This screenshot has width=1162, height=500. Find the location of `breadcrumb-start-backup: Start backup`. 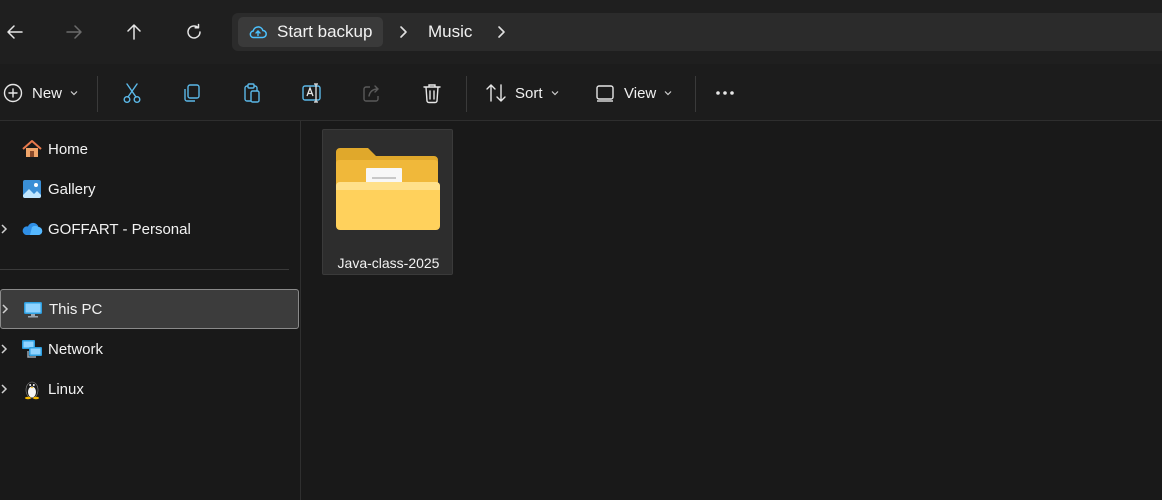

breadcrumb-start-backup: Start backup is located at coordinates (310, 32).